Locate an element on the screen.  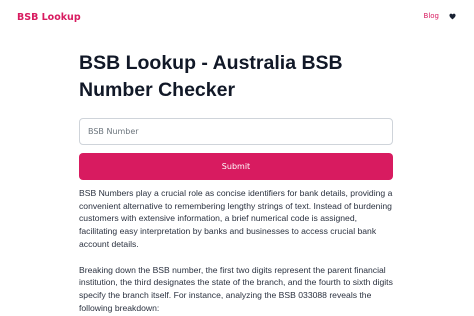
heart-icon is located at coordinates (452, 16).